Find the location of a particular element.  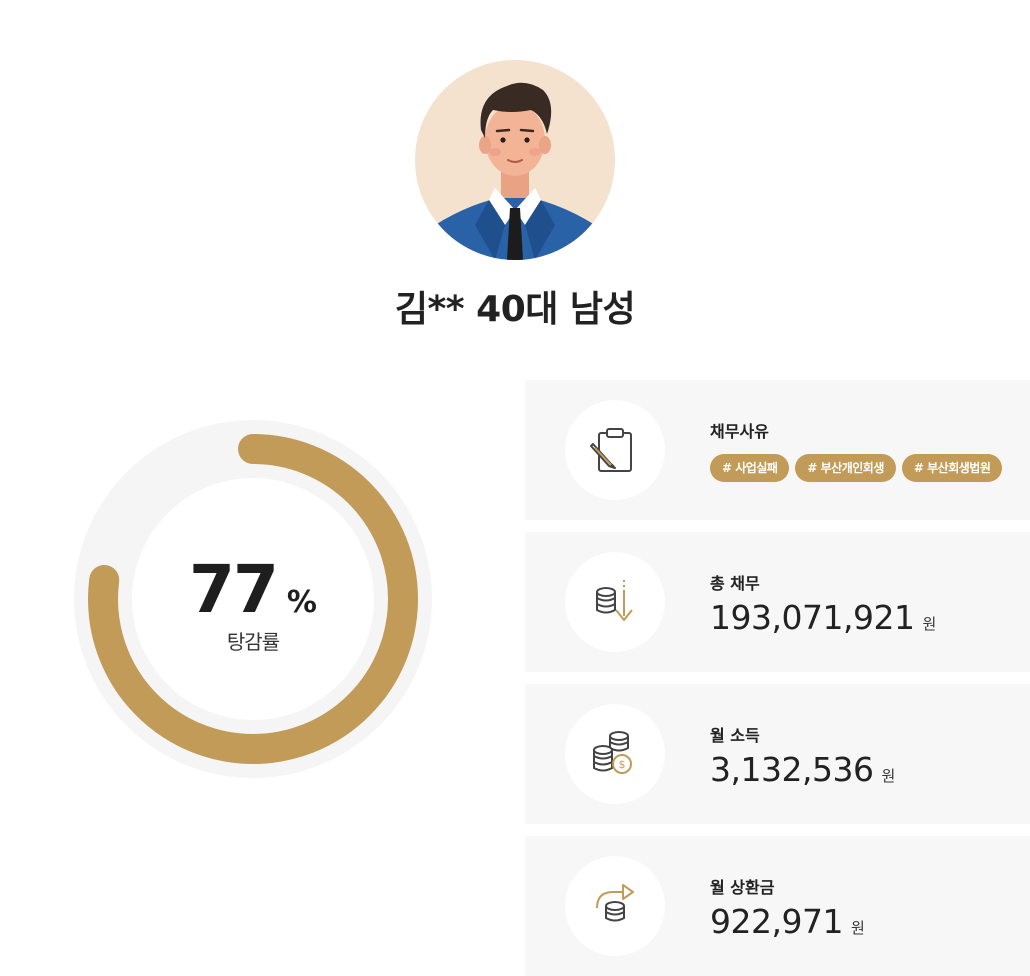

monthly-repayment-label: 월 상환금 is located at coordinates (742, 887).